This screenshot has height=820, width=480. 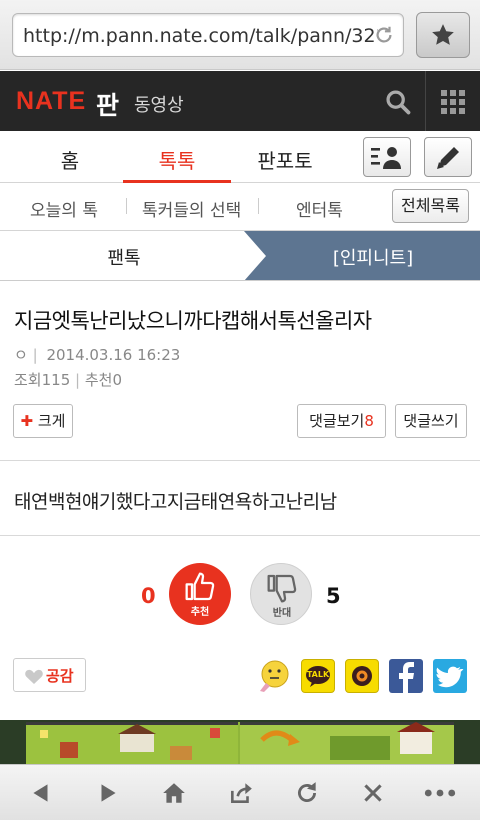 I want to click on user-list-icon, so click(x=386, y=158).